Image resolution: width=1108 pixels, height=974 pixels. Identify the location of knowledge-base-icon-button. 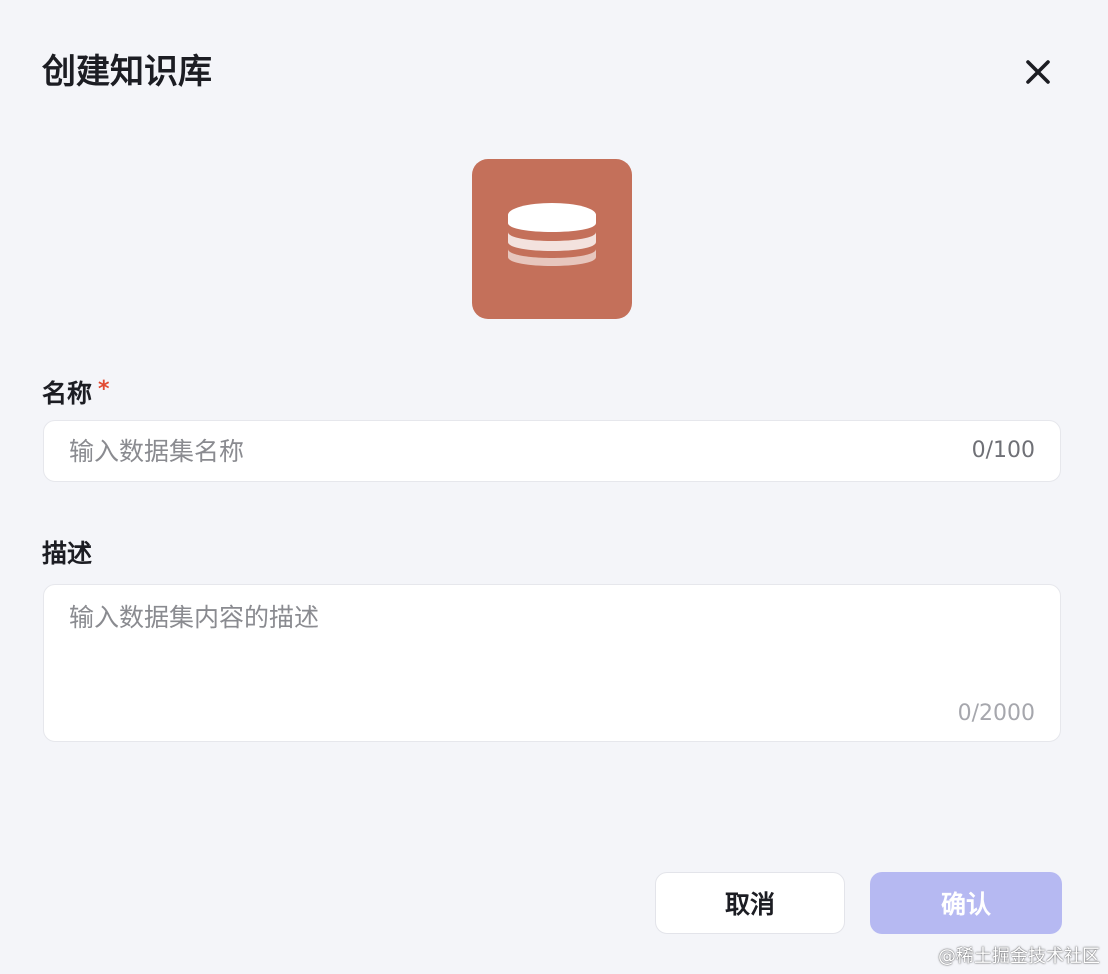
(552, 239).